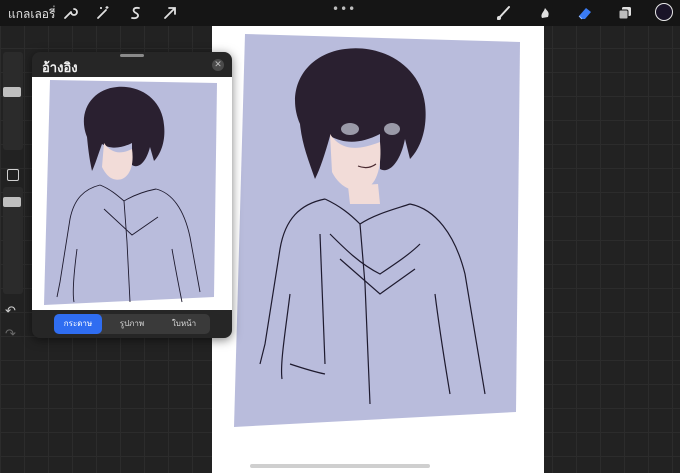  I want to click on tab-image: รูปภาพ, so click(132, 324).